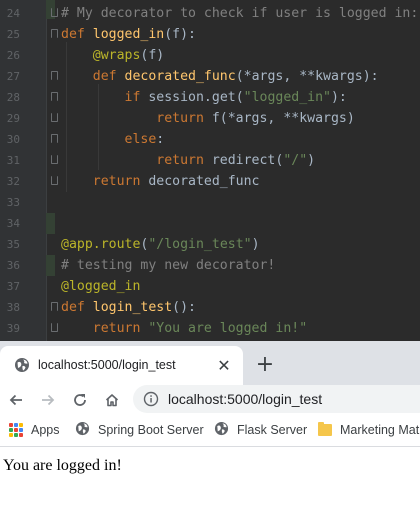  I want to click on code-text: return redirect("/"), so click(188, 160).